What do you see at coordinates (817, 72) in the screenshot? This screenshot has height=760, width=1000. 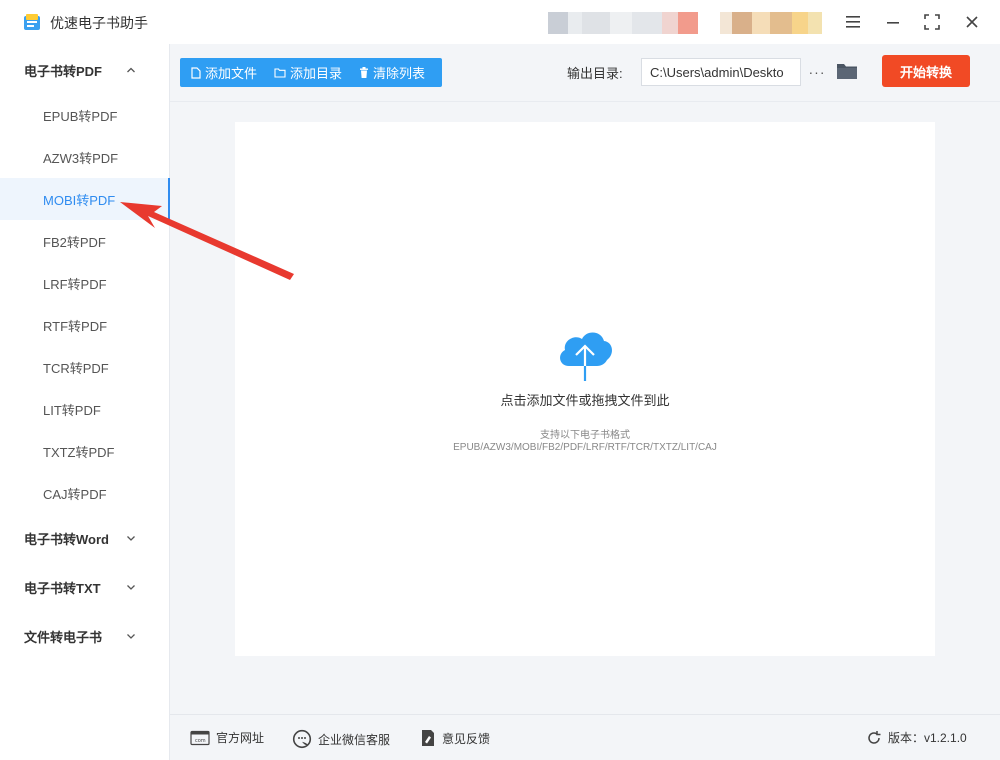 I see `more-options-button: ···` at bounding box center [817, 72].